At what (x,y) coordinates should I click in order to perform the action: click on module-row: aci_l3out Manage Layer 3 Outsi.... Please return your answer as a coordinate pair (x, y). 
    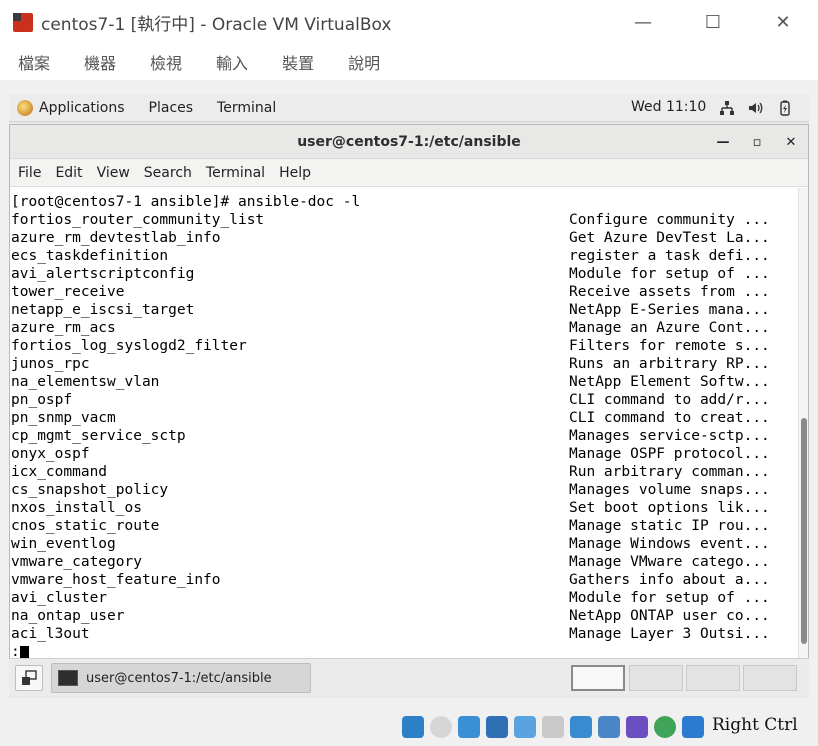
    Looking at the image, I should click on (404, 634).